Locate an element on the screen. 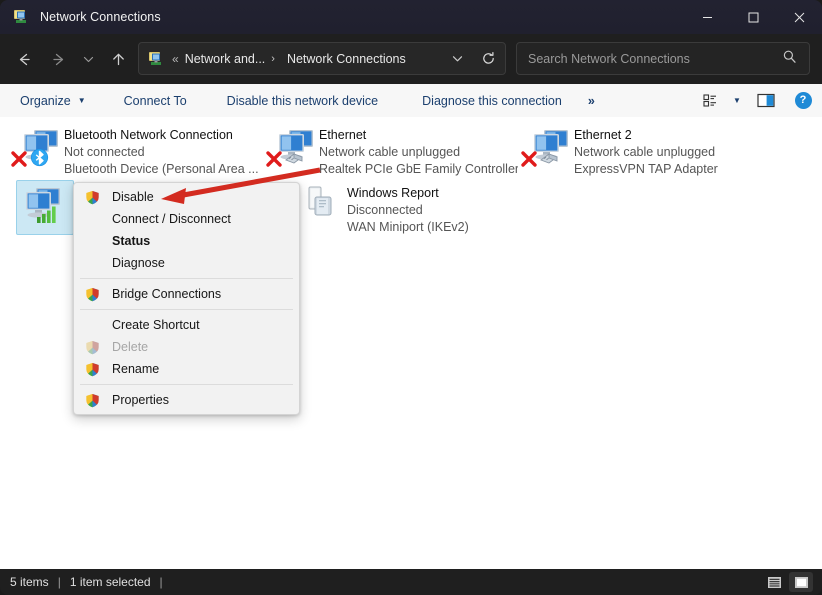 Image resolution: width=822 pixels, height=595 pixels. command-bar-right: ▼ ? is located at coordinates (759, 100).